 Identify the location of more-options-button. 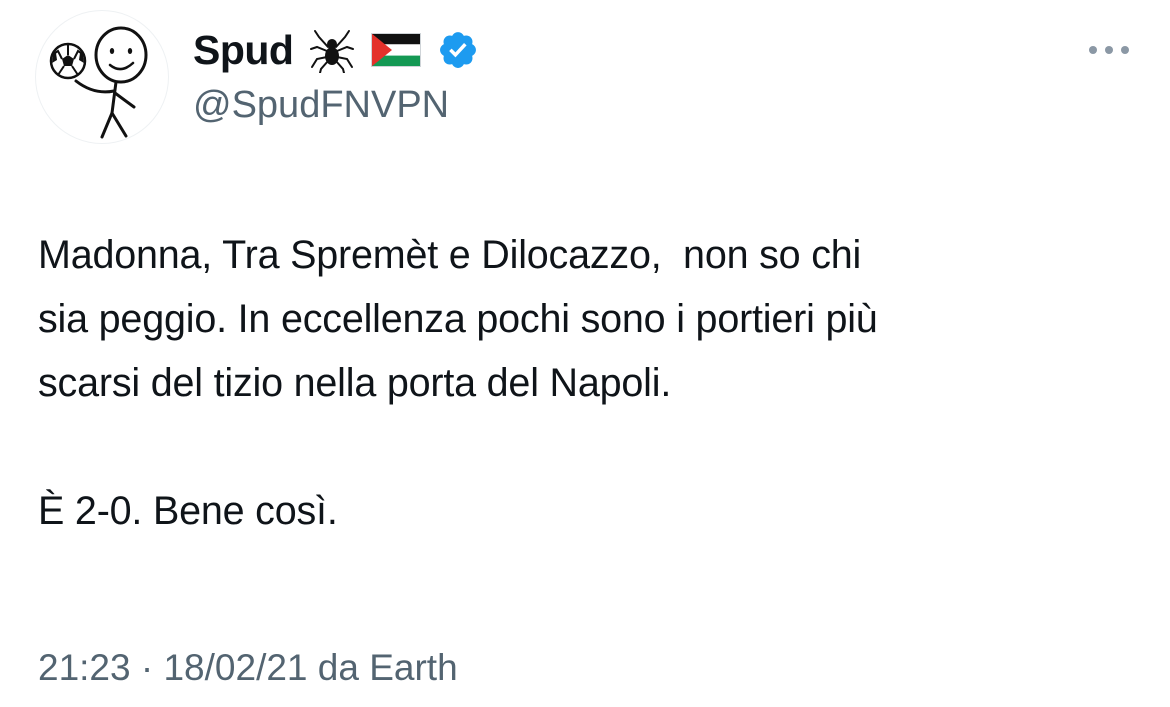
(1109, 50).